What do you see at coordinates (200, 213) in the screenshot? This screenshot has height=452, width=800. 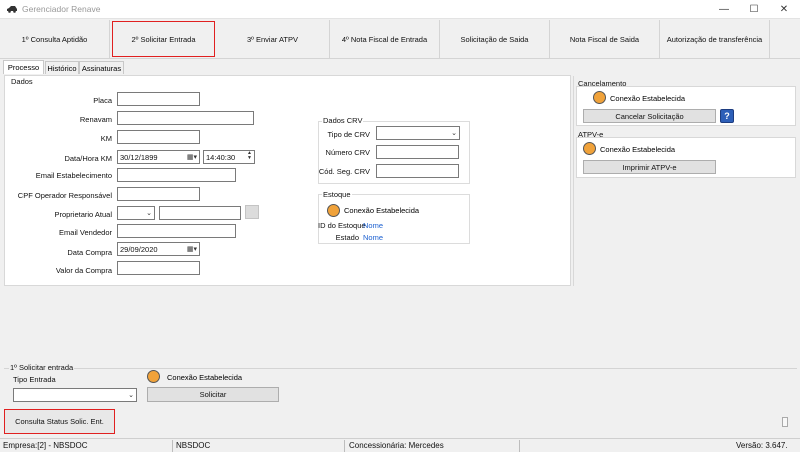 I see `proprietario-atual-input` at bounding box center [200, 213].